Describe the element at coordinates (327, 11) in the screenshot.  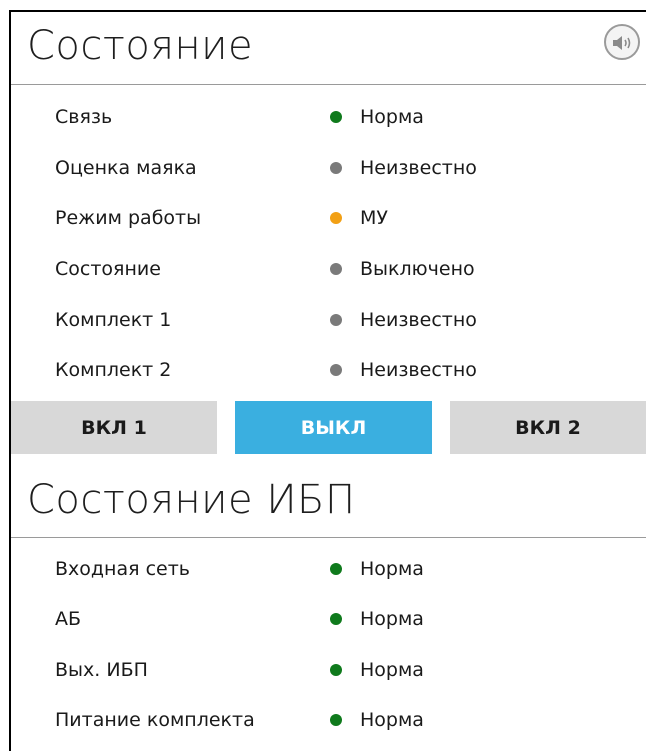
I see `panel-top-border` at that location.